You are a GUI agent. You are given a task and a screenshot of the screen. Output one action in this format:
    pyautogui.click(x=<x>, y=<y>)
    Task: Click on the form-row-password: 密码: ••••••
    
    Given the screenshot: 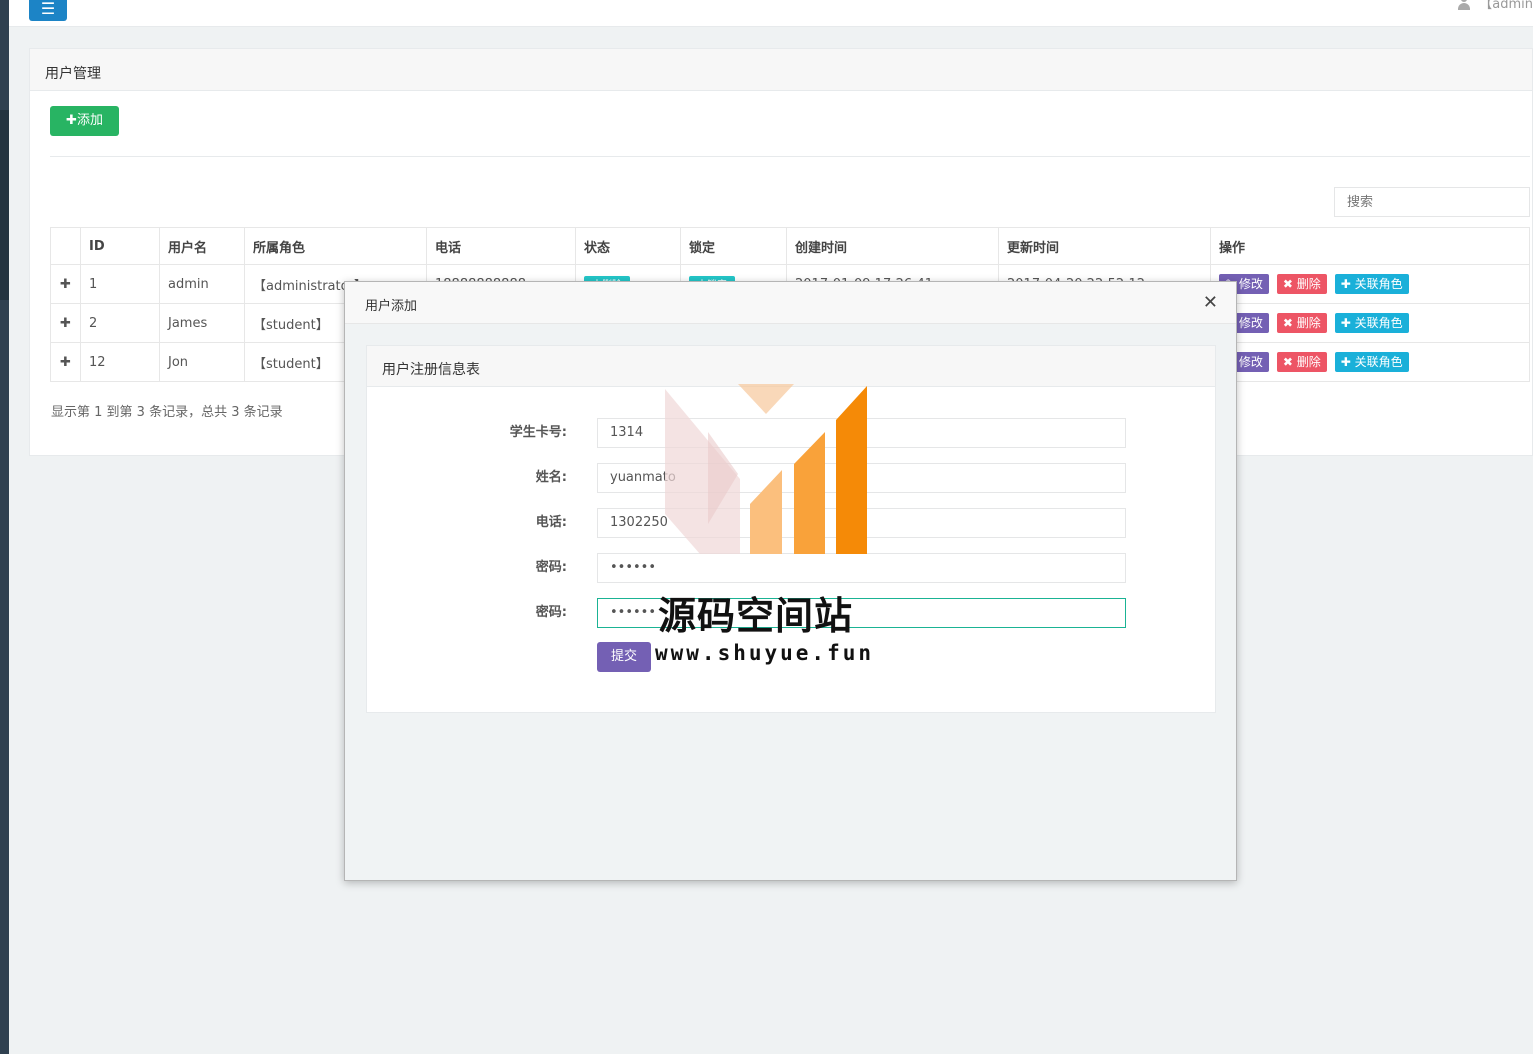 What is the action you would take?
    pyautogui.click(x=792, y=568)
    